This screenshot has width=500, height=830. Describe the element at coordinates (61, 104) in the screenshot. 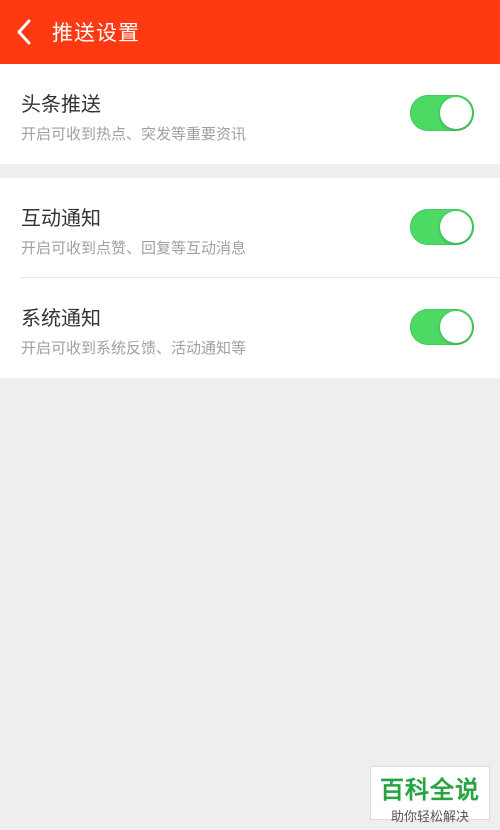

I see `setting-title: 头条推送` at that location.